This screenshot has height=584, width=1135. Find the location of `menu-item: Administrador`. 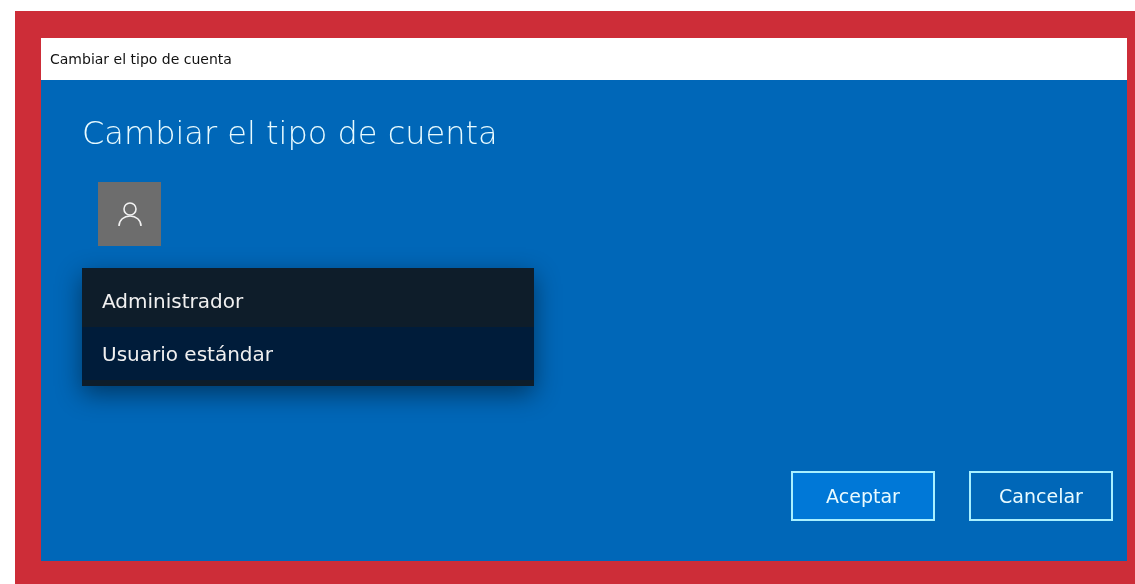

menu-item: Administrador is located at coordinates (308, 301).